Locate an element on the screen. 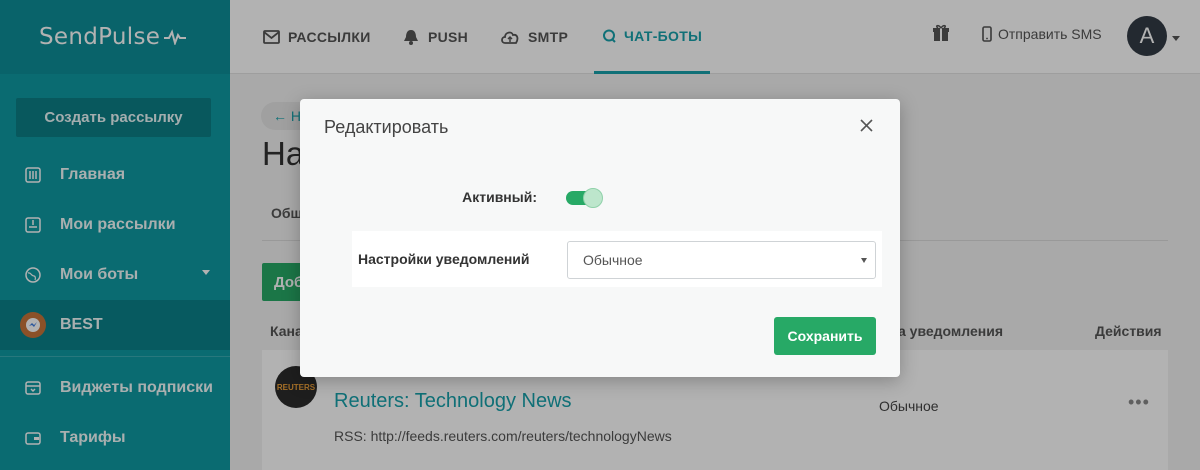 This screenshot has height=470, width=1200. select-value: Обычное is located at coordinates (613, 260).